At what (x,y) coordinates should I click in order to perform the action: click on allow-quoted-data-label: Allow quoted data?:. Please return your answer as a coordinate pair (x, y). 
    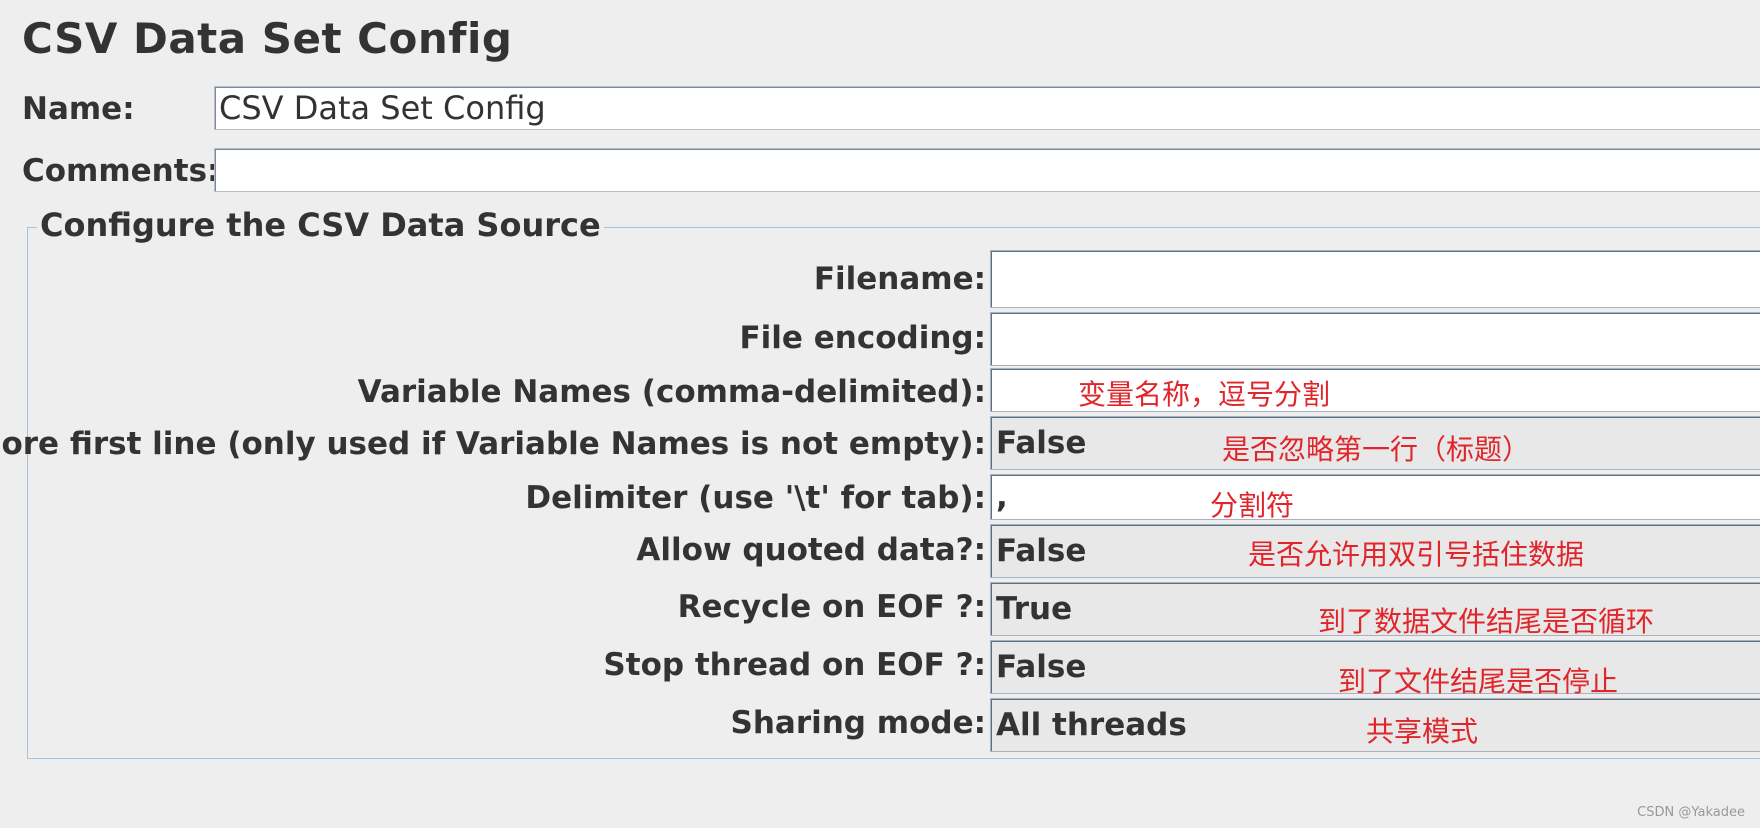
    Looking at the image, I should click on (811, 550).